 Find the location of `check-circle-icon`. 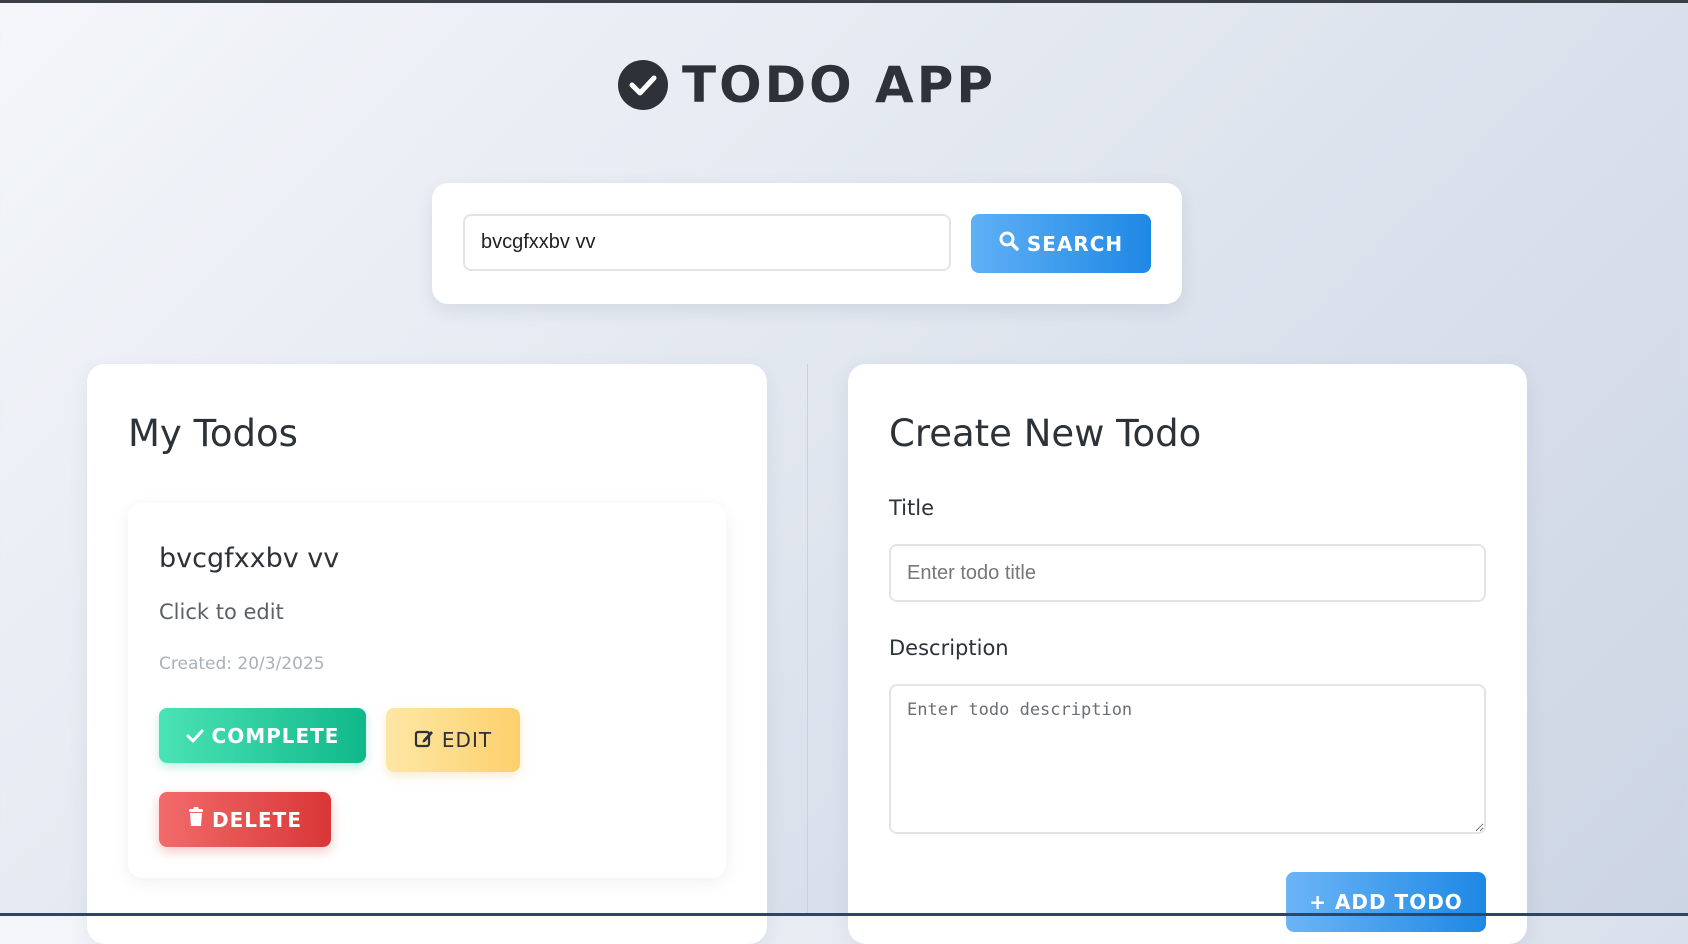

check-circle-icon is located at coordinates (642, 85).